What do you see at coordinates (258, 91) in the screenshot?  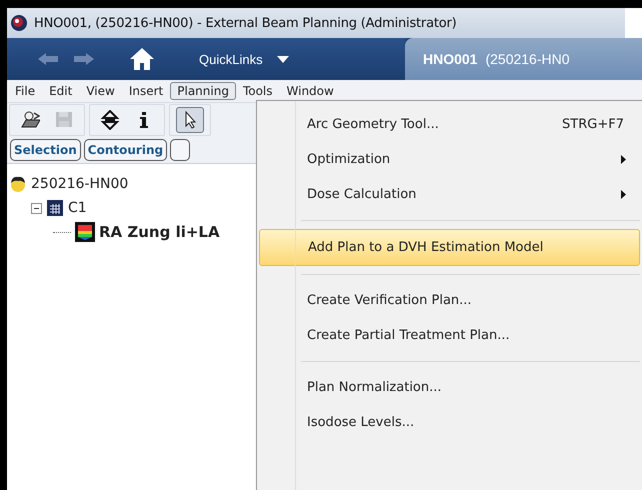 I see `menu-item: Tools` at bounding box center [258, 91].